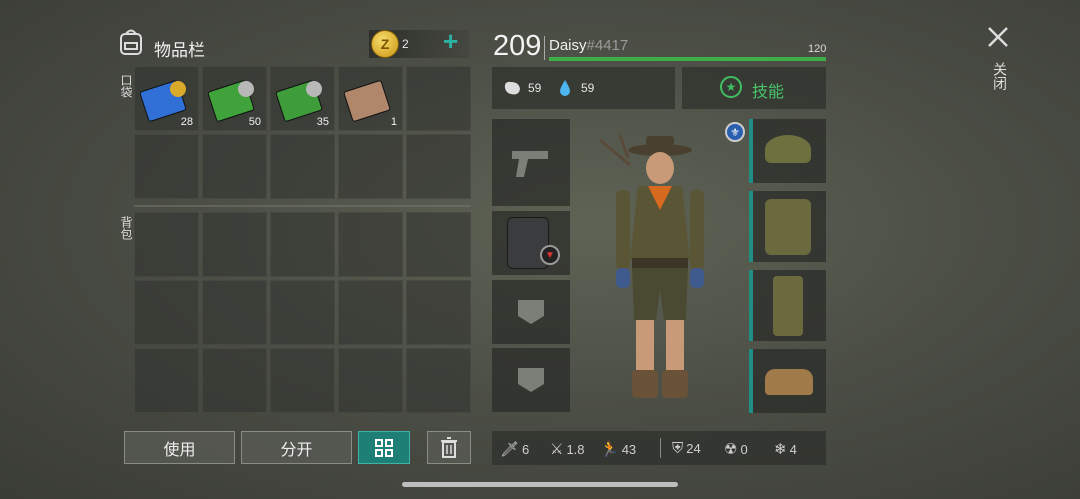  Describe the element at coordinates (607, 45) in the screenshot. I see `player-tag: #4417` at that location.